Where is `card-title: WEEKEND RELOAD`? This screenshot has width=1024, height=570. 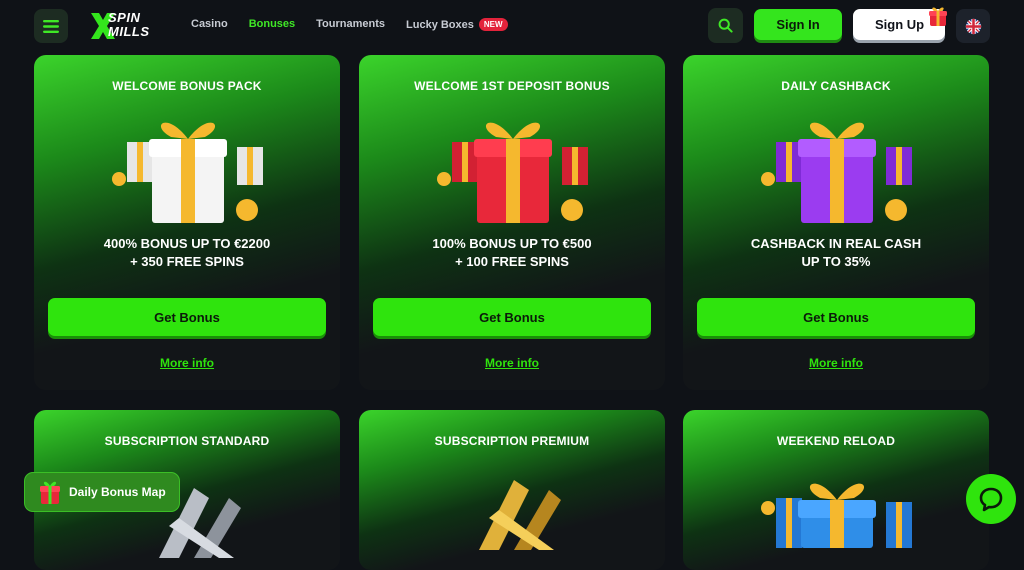 card-title: WEEKEND RELOAD is located at coordinates (836, 441).